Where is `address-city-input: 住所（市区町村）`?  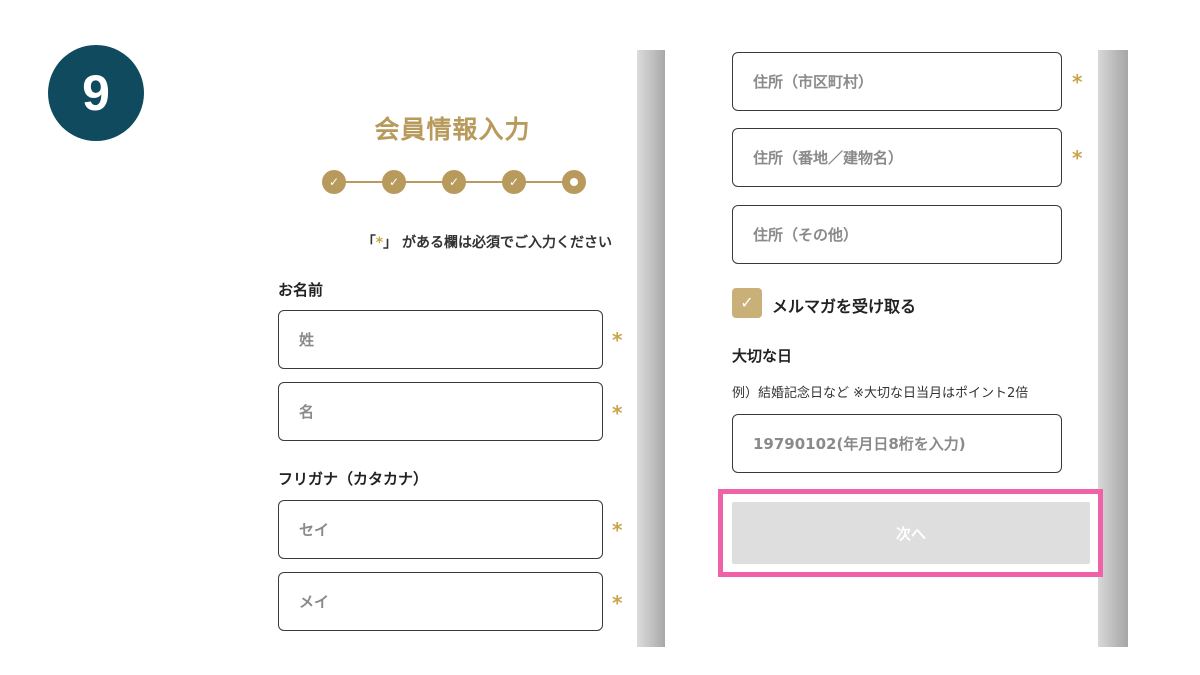
address-city-input: 住所（市区町村） is located at coordinates (897, 81).